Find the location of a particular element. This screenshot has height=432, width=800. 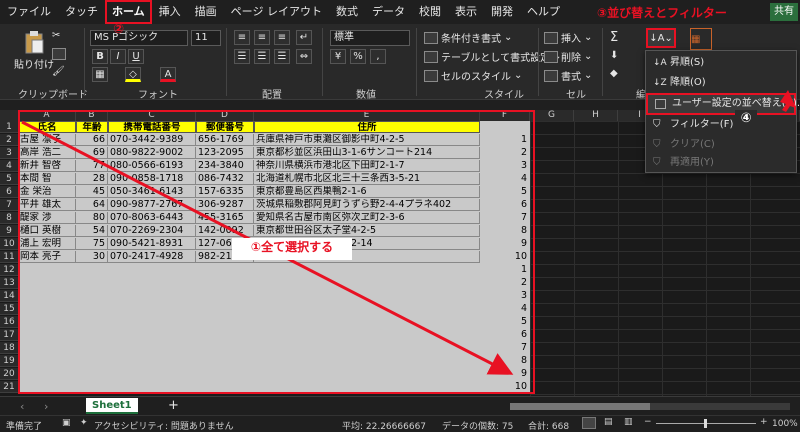

macro-record-icon: ▣ is located at coordinates (66, 423).